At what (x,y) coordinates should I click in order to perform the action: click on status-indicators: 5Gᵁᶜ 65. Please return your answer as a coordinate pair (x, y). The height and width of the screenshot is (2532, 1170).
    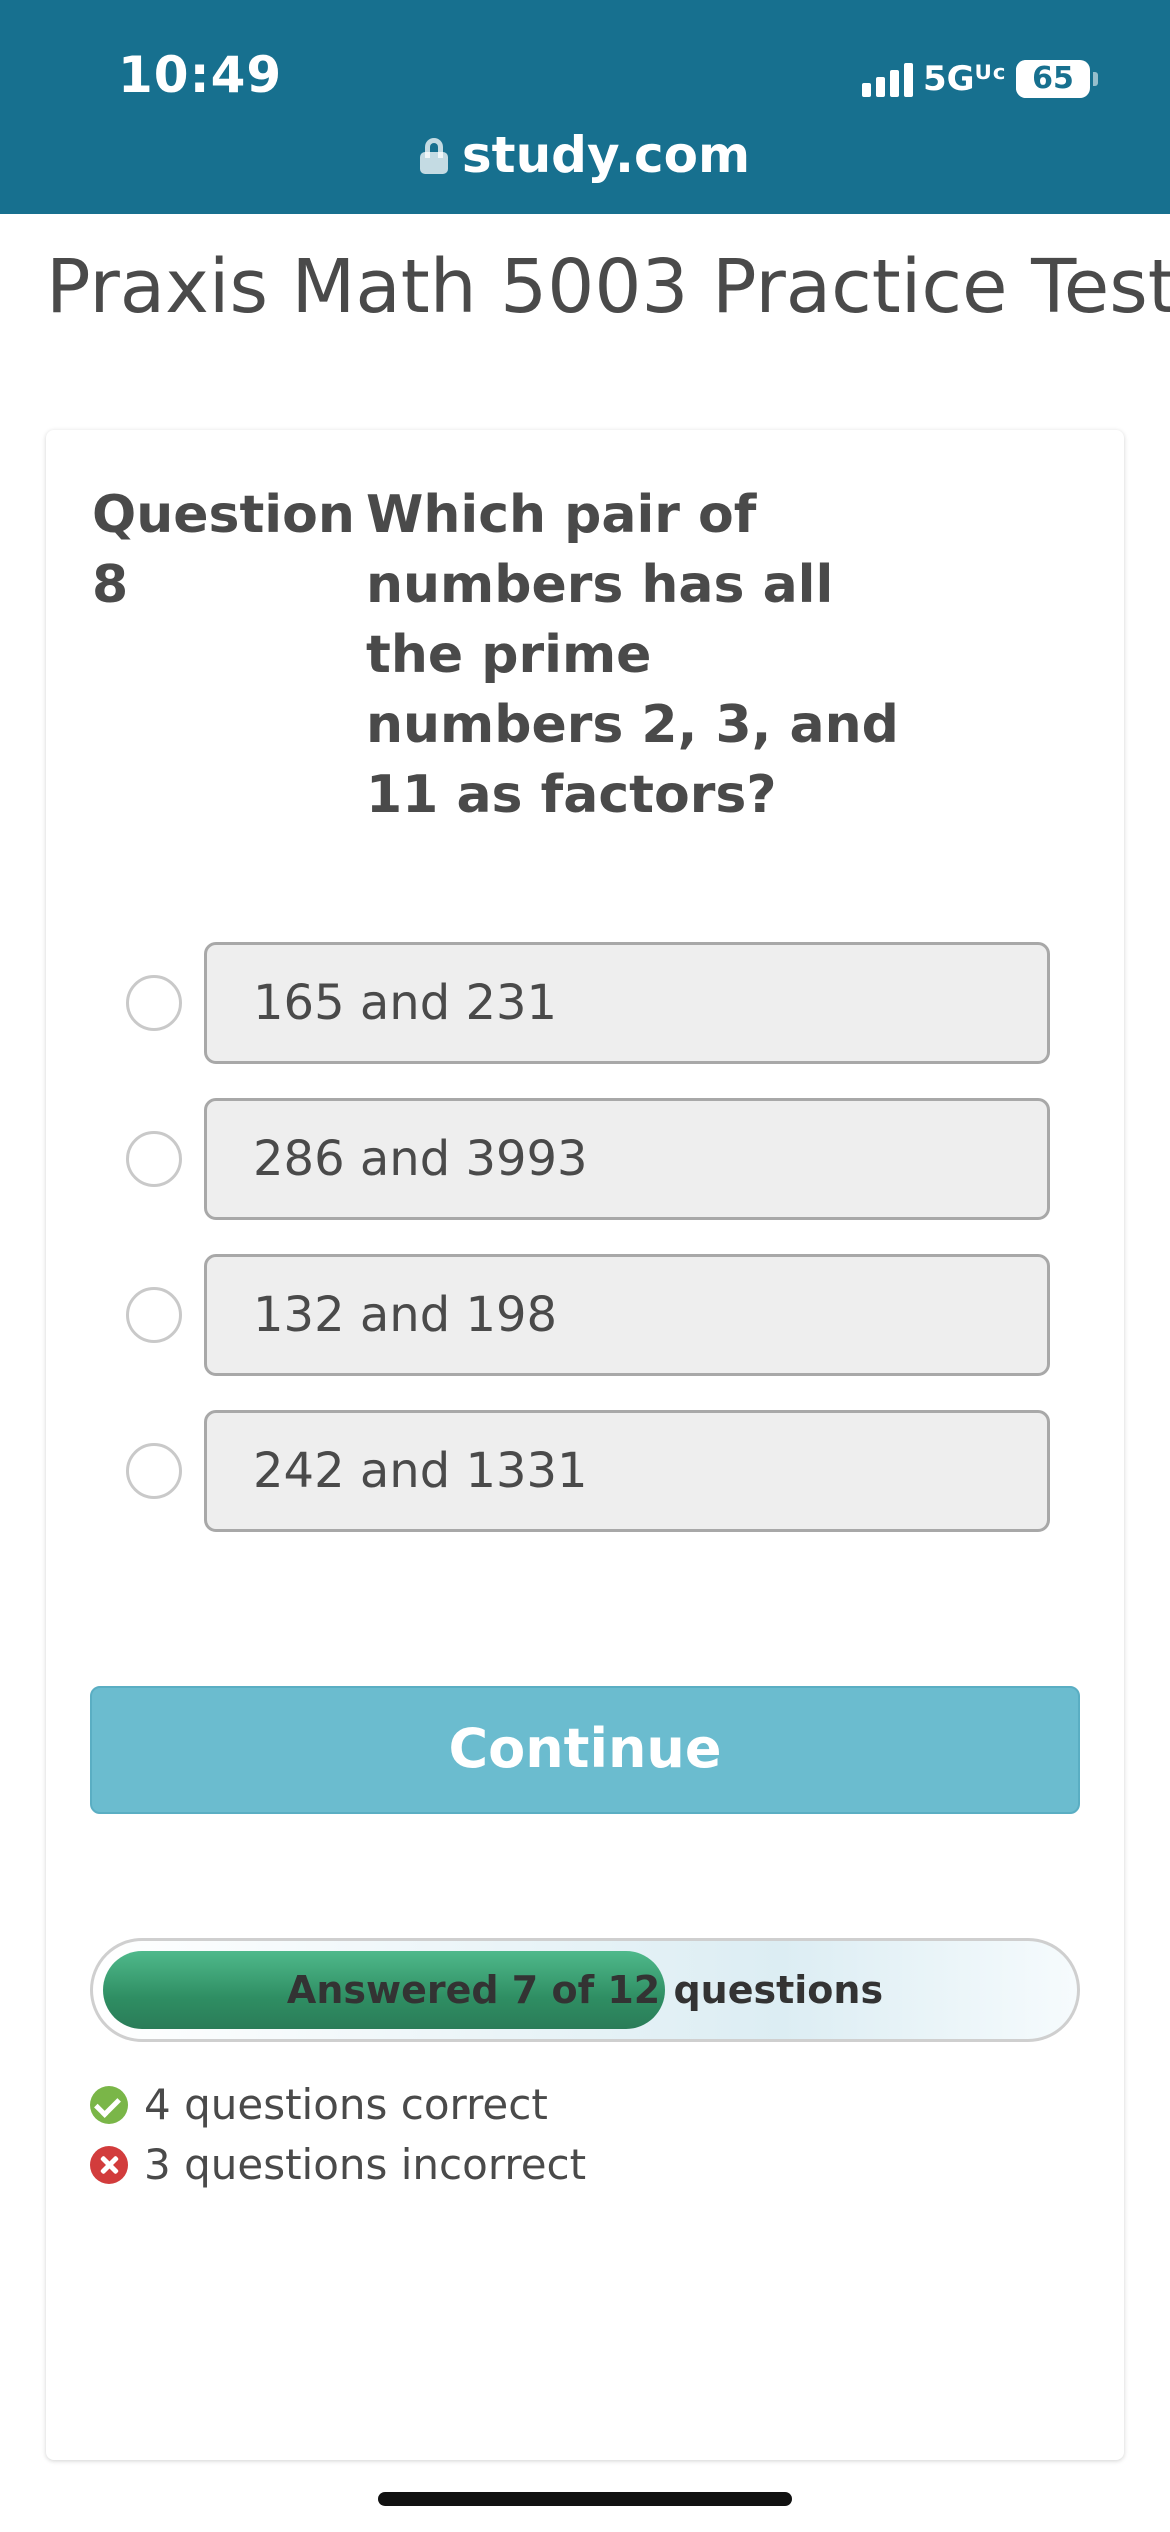
    Looking at the image, I should click on (979, 79).